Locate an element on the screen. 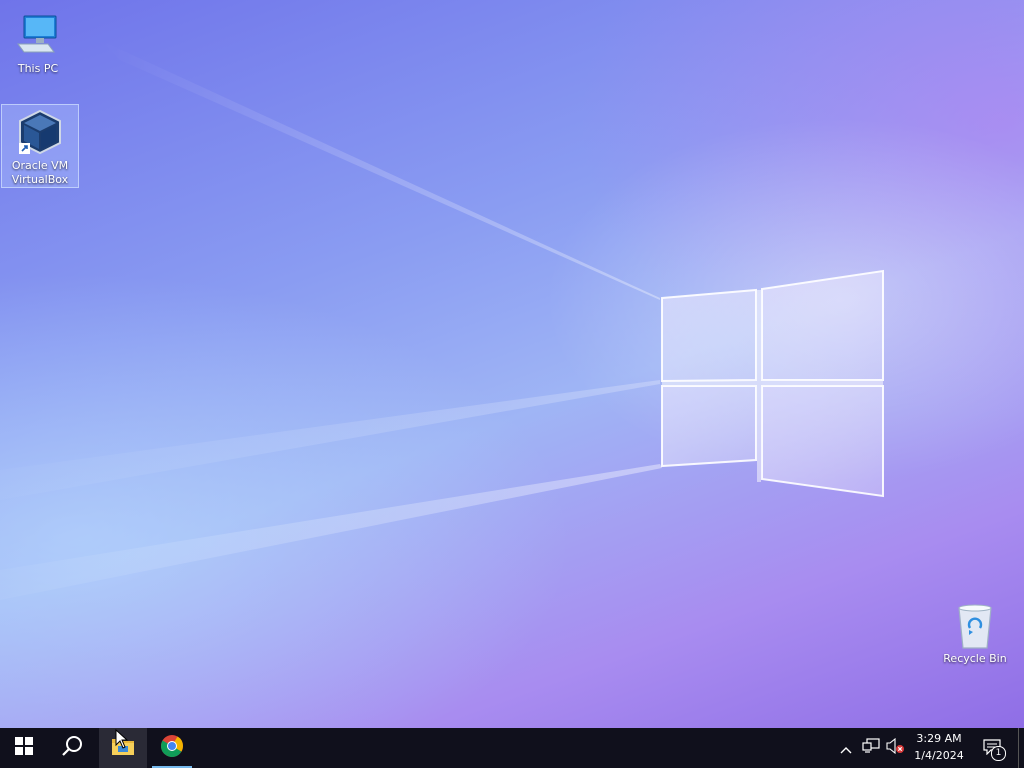 This screenshot has width=1024, height=768. action-center-icon: 1 is located at coordinates (994, 749).